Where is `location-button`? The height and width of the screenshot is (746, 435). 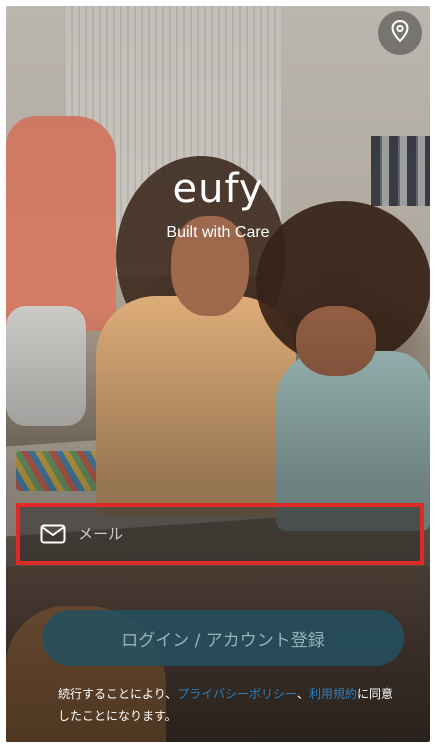 location-button is located at coordinates (400, 33).